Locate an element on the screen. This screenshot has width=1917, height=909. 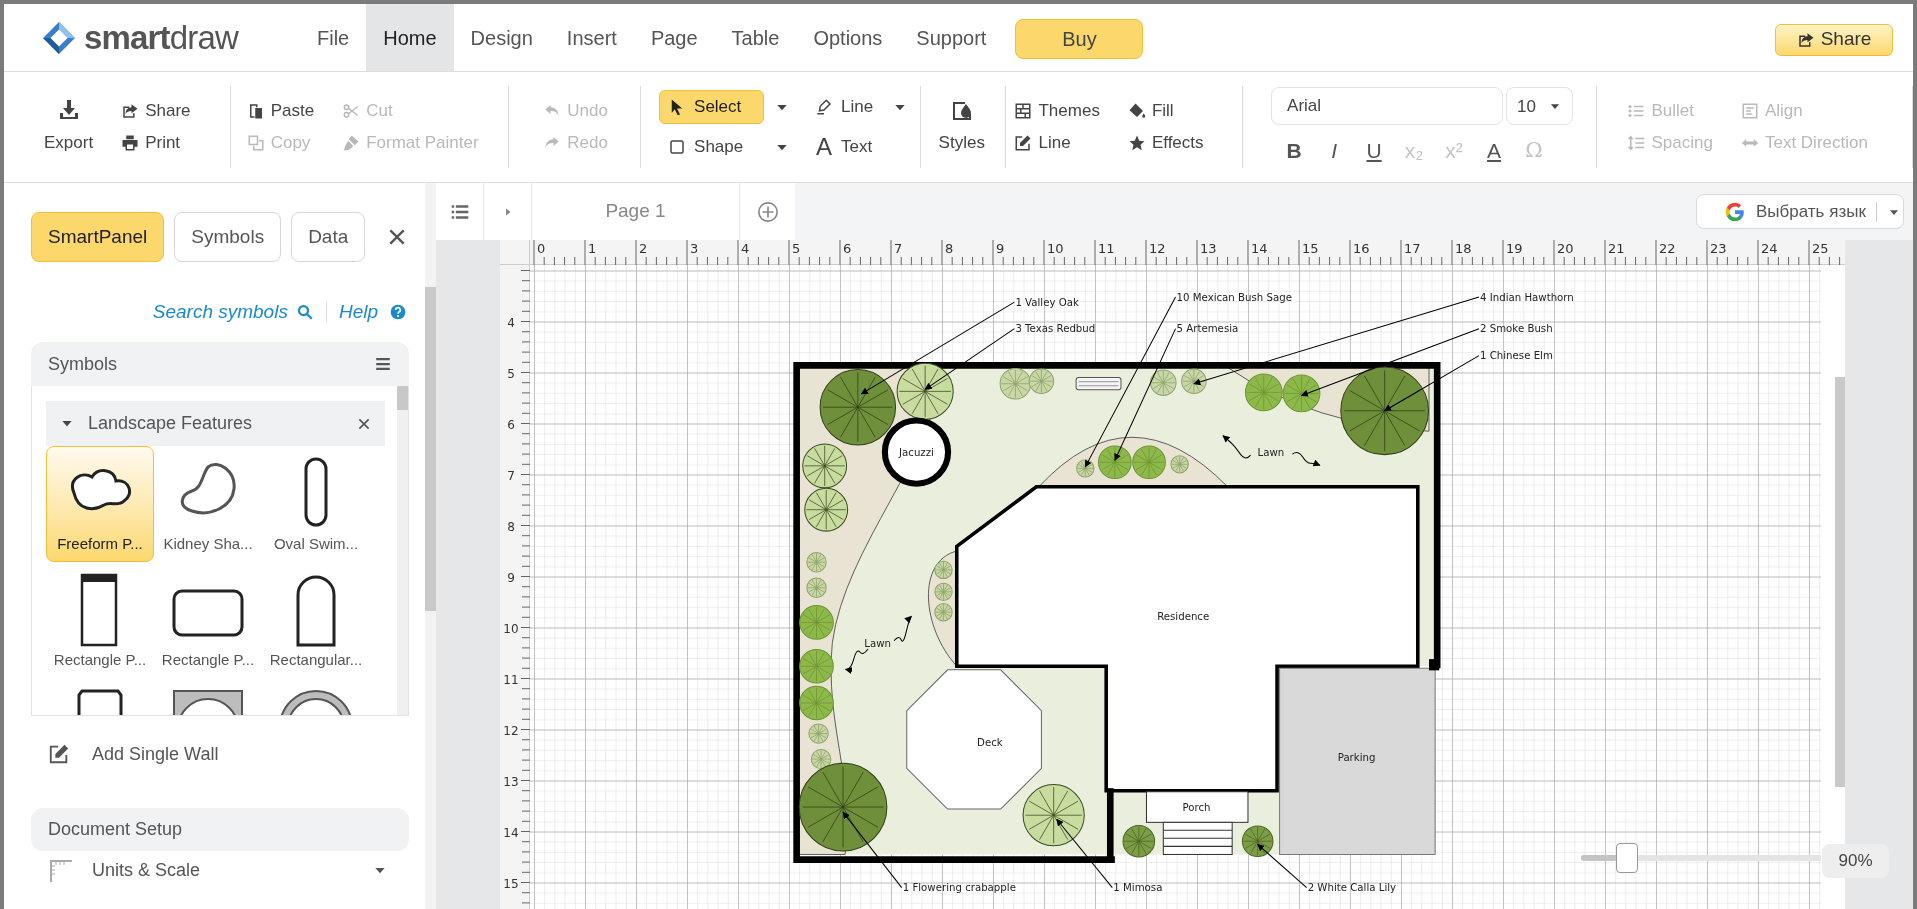
ruler-number: 17 is located at coordinates (1412, 248).